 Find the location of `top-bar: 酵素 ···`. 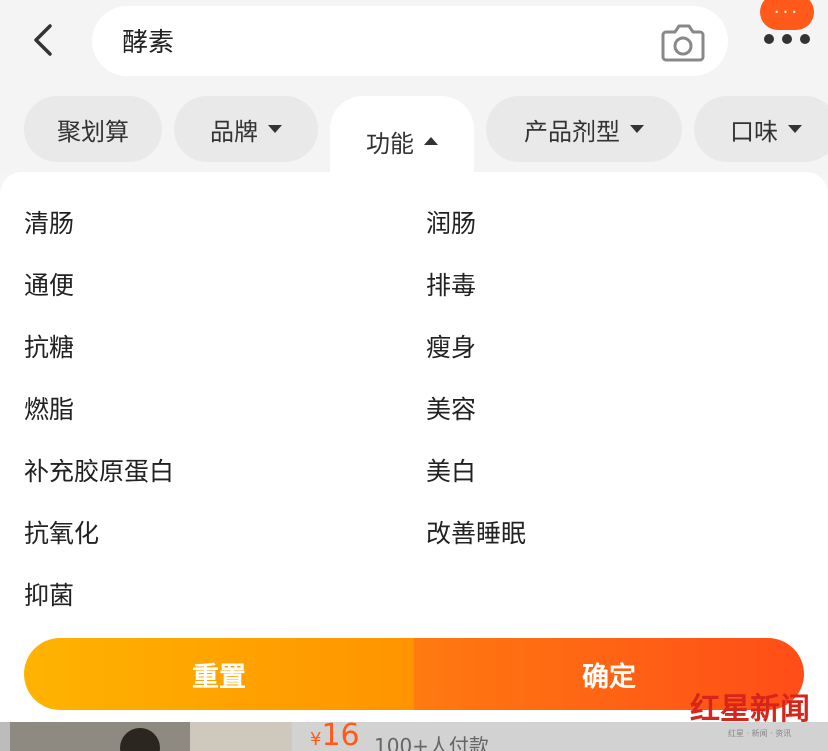

top-bar: 酵素 ··· is located at coordinates (414, 41).